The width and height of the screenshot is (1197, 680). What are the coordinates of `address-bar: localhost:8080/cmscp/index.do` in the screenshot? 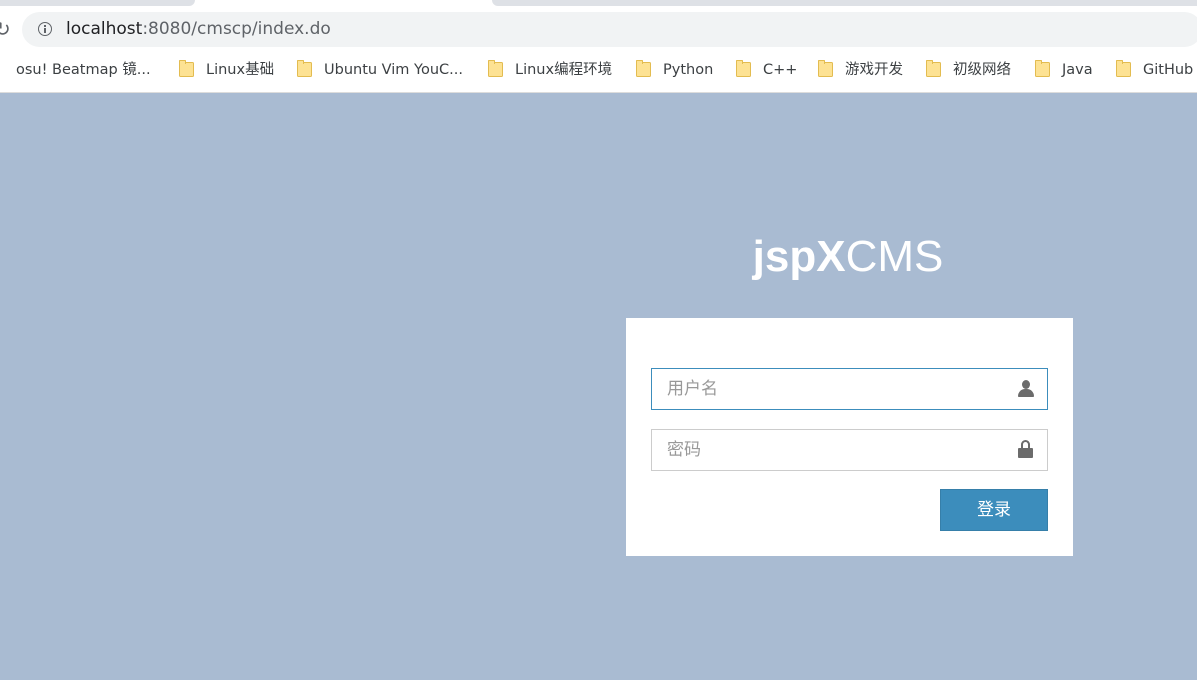 It's located at (609, 29).